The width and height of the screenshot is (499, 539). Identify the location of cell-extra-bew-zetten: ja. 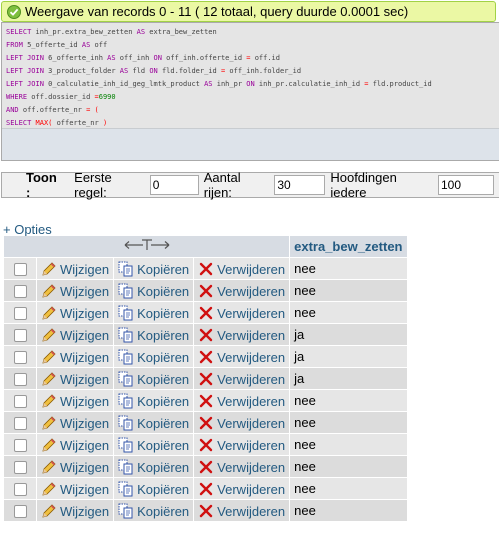
(348, 378).